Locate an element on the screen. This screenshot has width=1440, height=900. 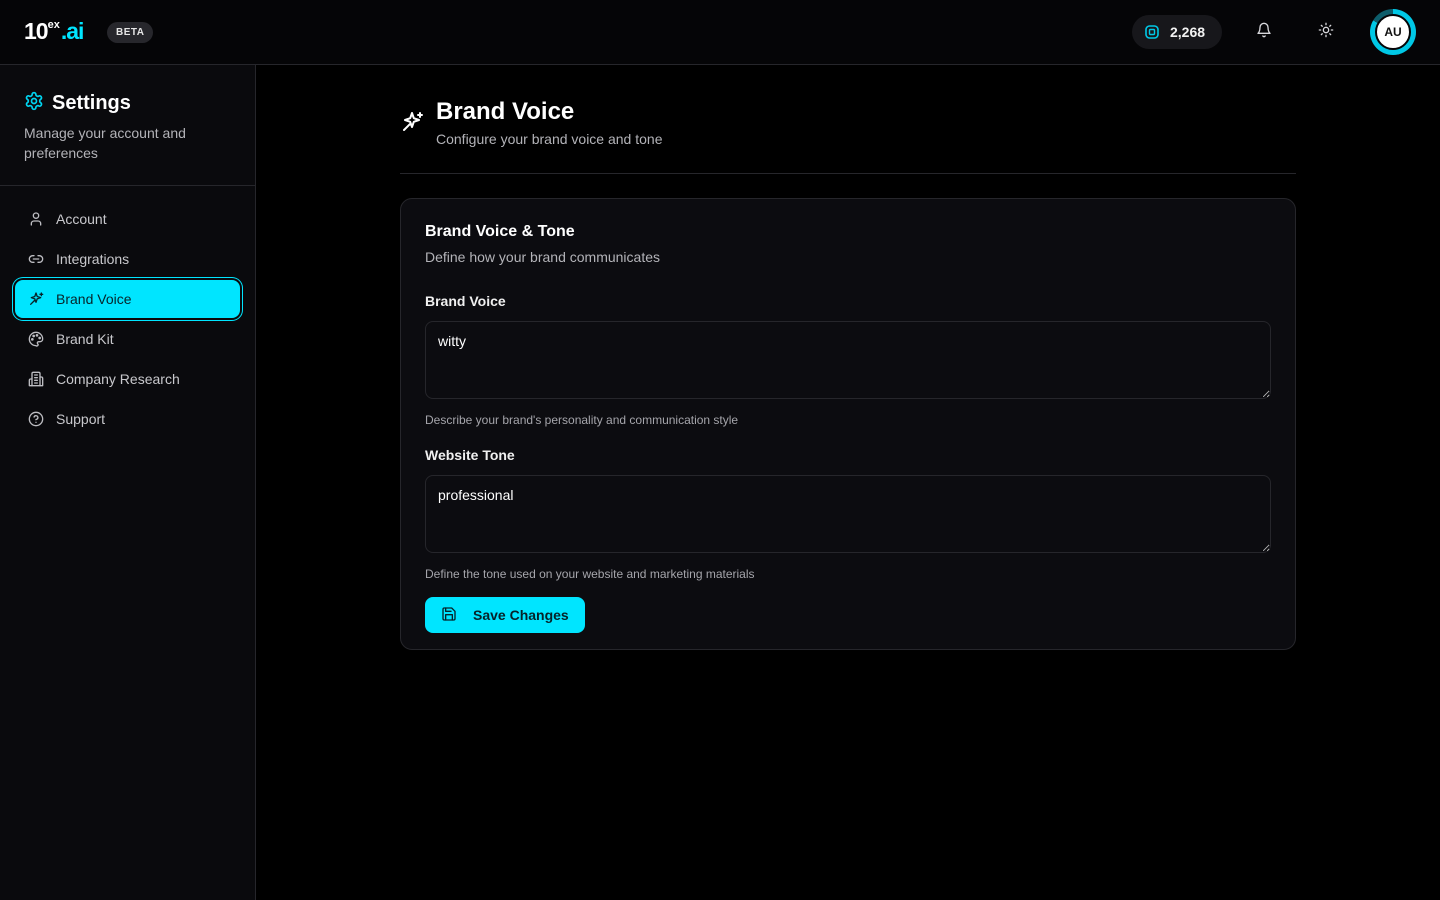
website-tone-textarea: professional is located at coordinates (848, 514).